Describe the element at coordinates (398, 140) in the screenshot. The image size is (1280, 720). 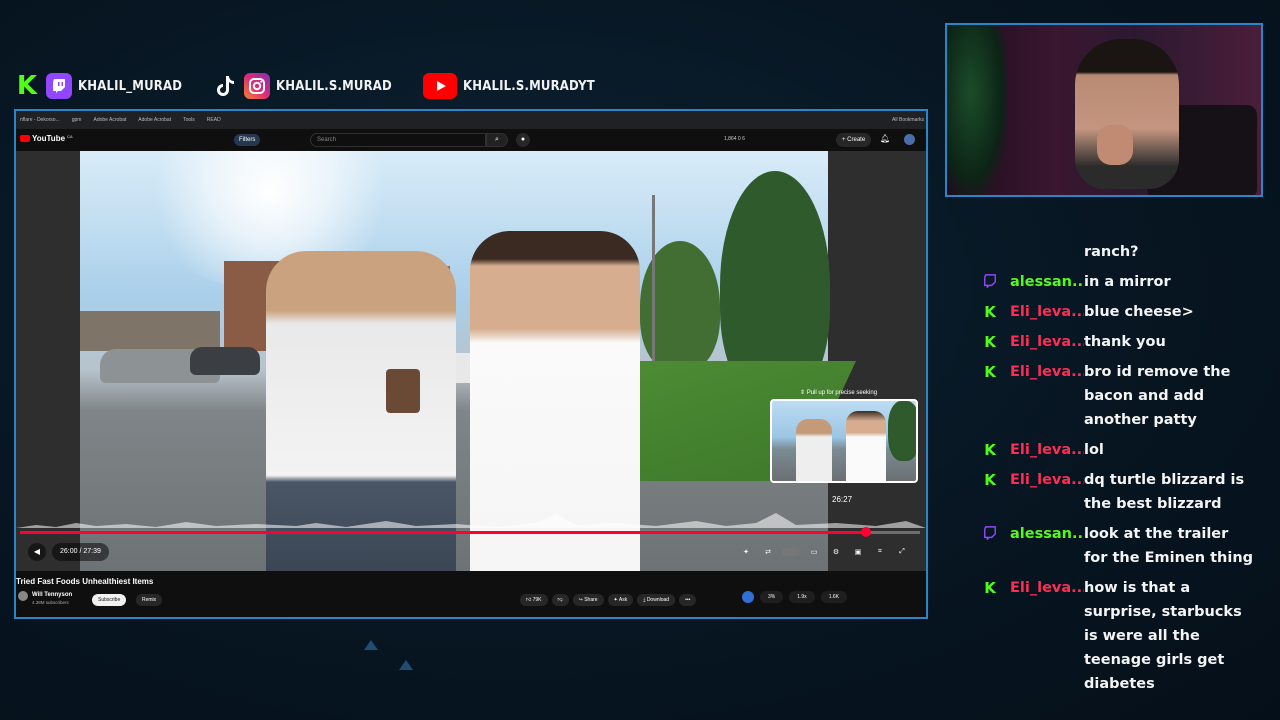
I see `search-input: Search` at that location.